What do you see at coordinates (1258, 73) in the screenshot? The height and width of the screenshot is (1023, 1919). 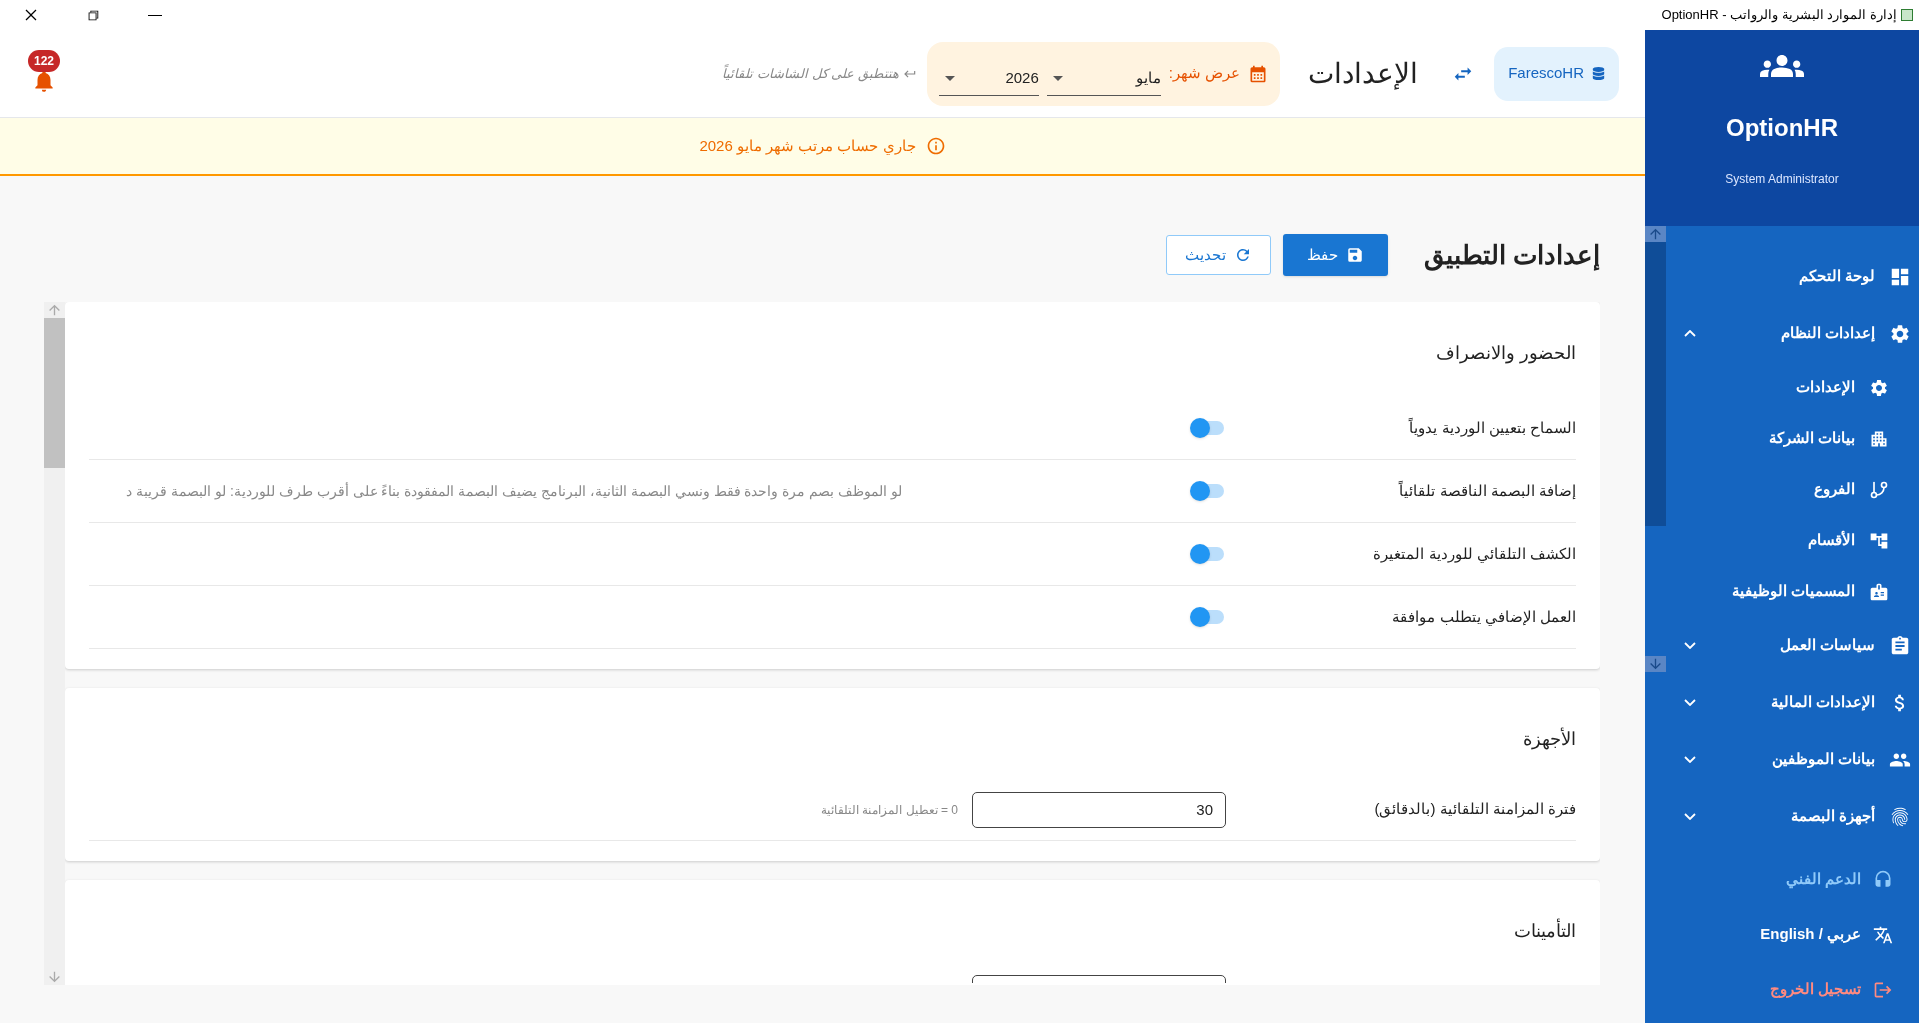 I see `calendar-icon` at bounding box center [1258, 73].